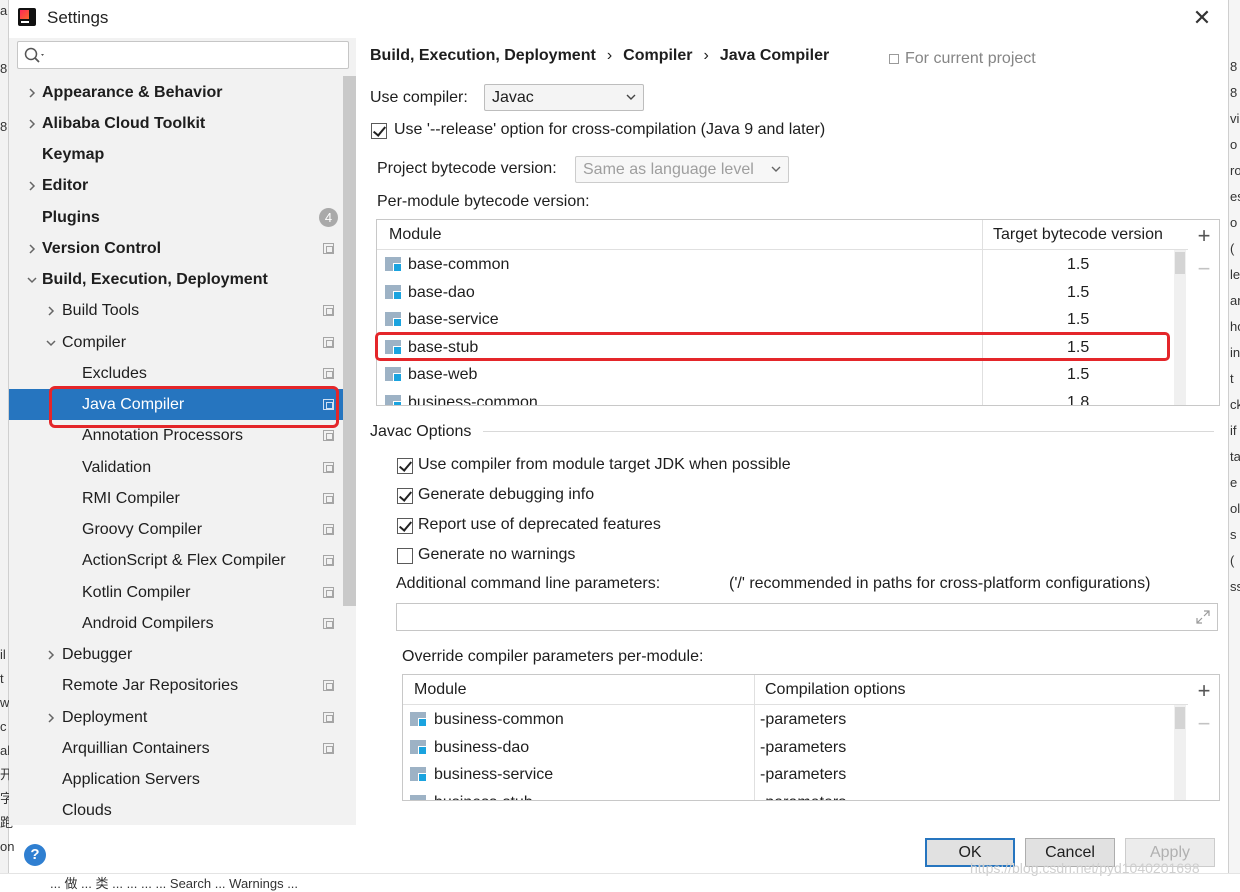 Image resolution: width=1240 pixels, height=892 pixels. I want to click on sidebar-item-remote-jar-repositories: Remote Jar Repositories, so click(176, 685).